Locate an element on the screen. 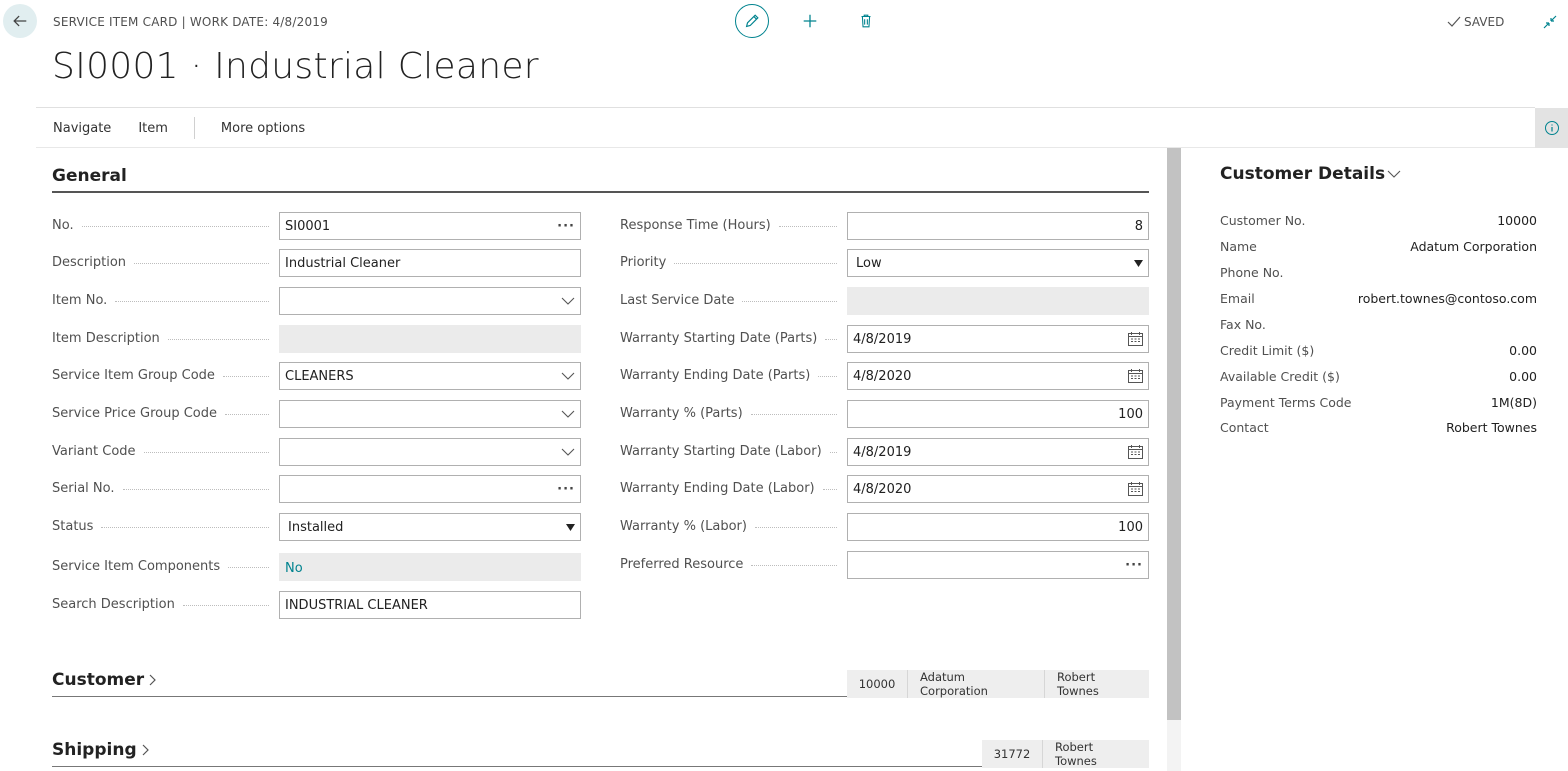 The image size is (1568, 771). field-value-priority: Low is located at coordinates (869, 263).